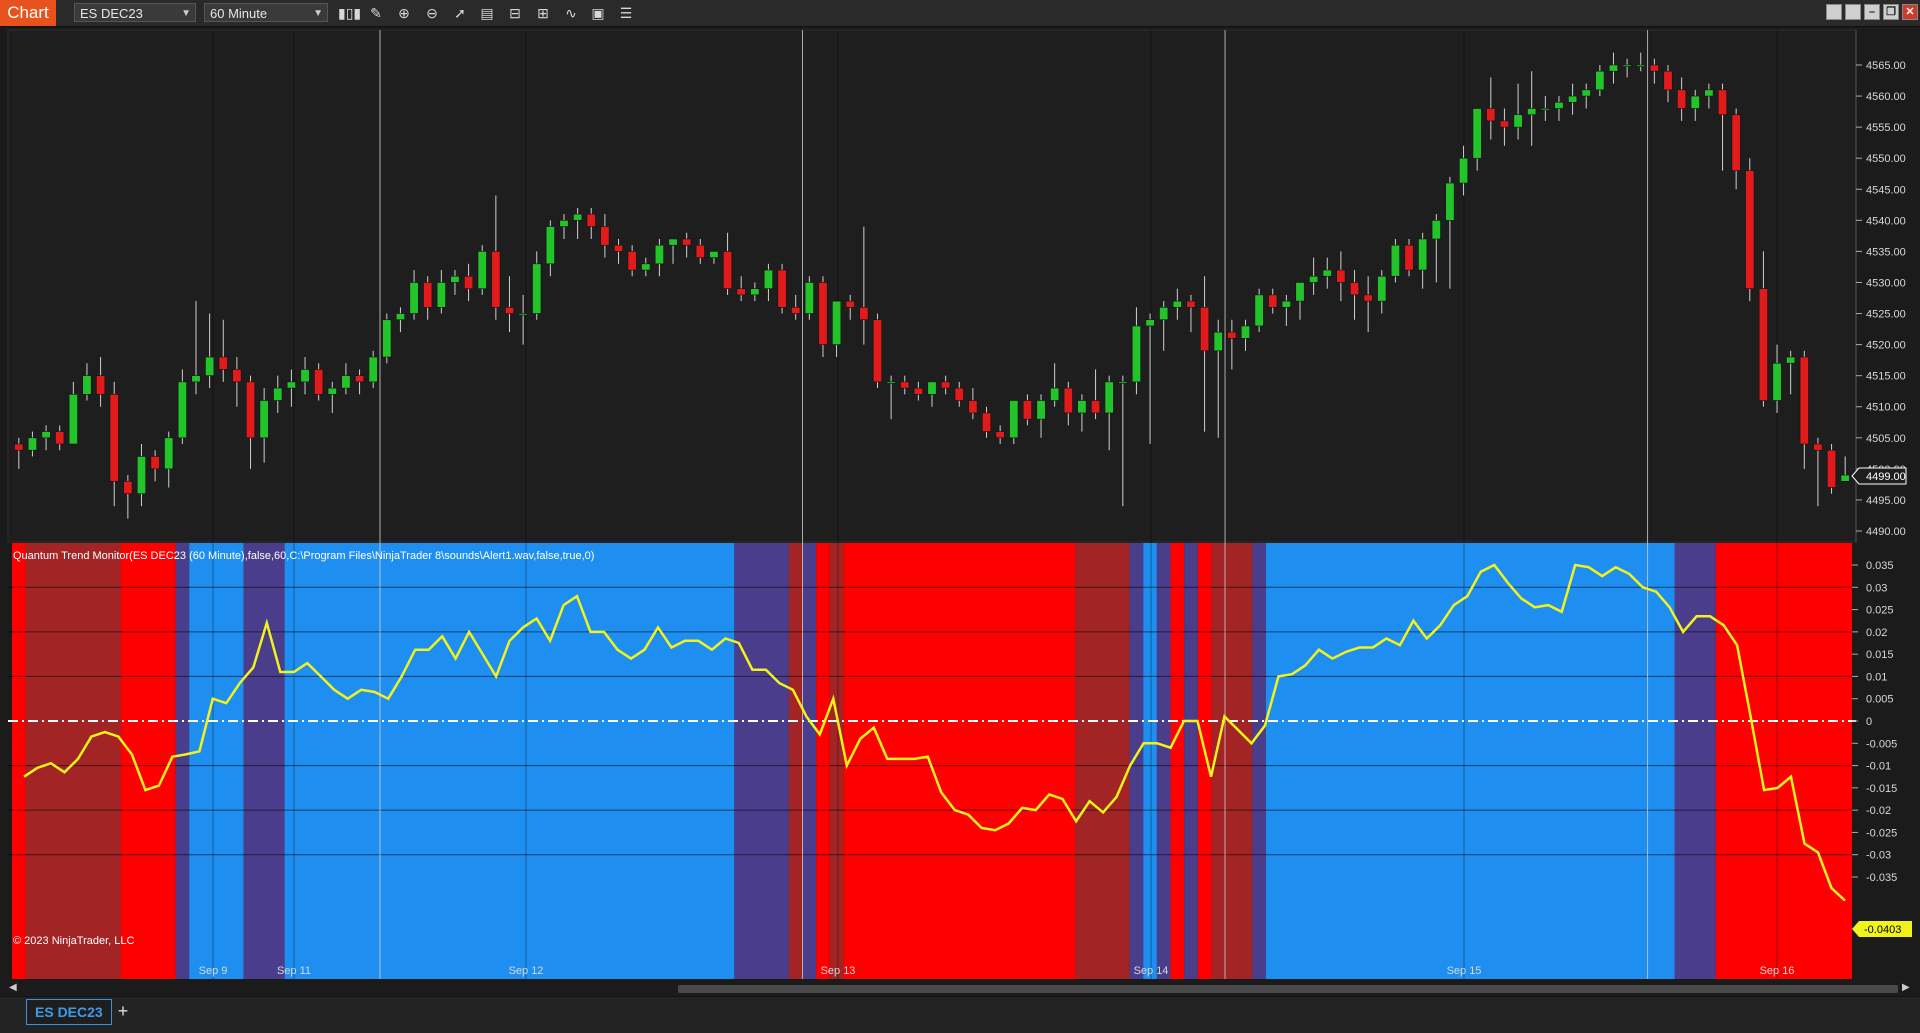 Image resolution: width=1920 pixels, height=1033 pixels. I want to click on current-indicator-text: -0.0403, so click(1882, 930).